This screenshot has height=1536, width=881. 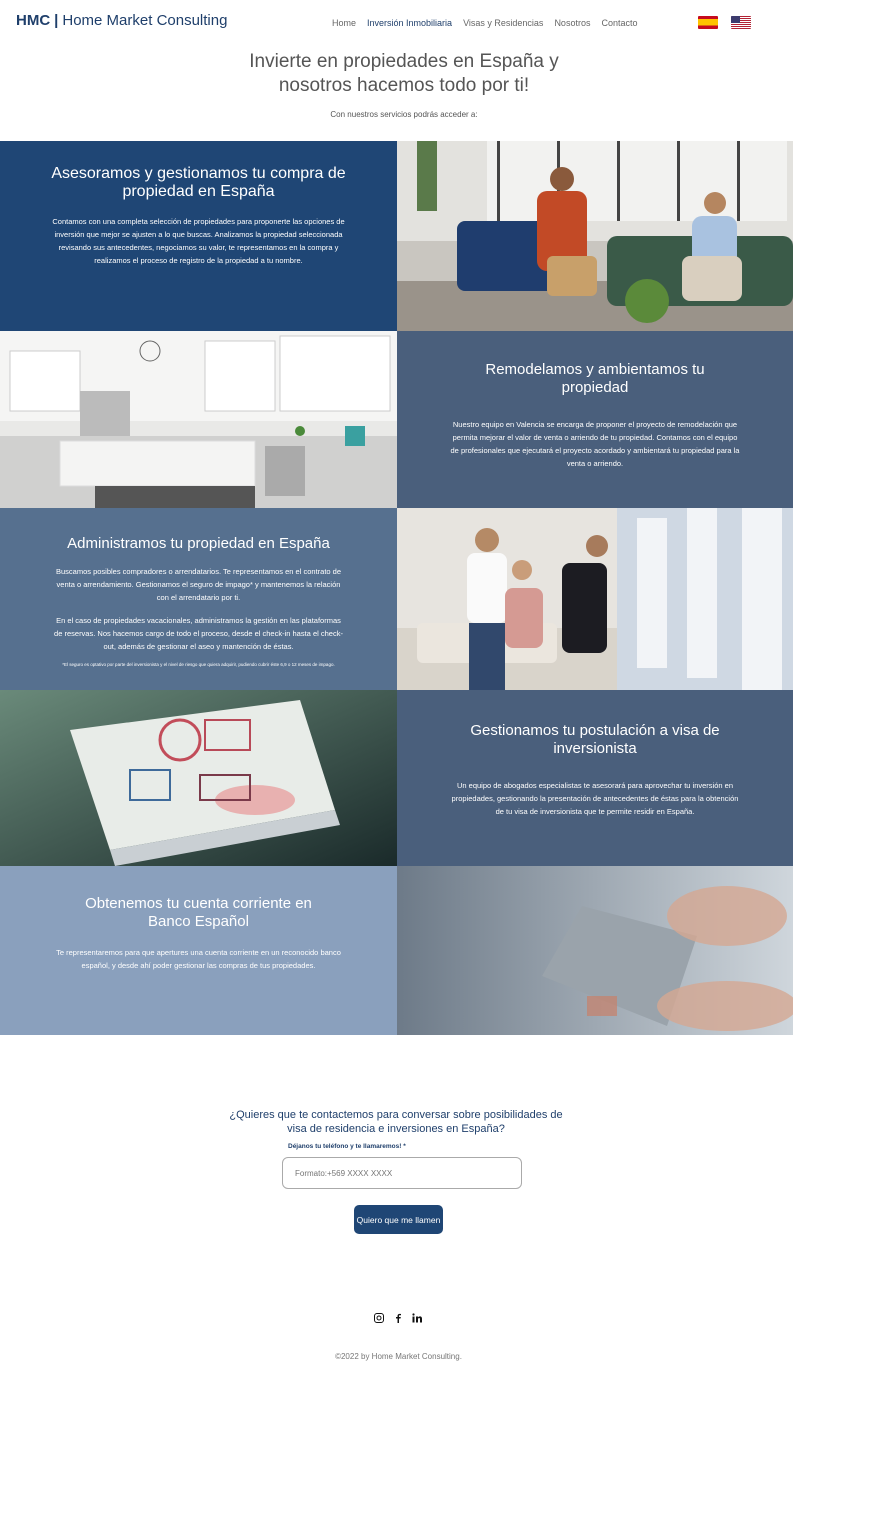 I want to click on spain-flag-icon, so click(x=708, y=22).